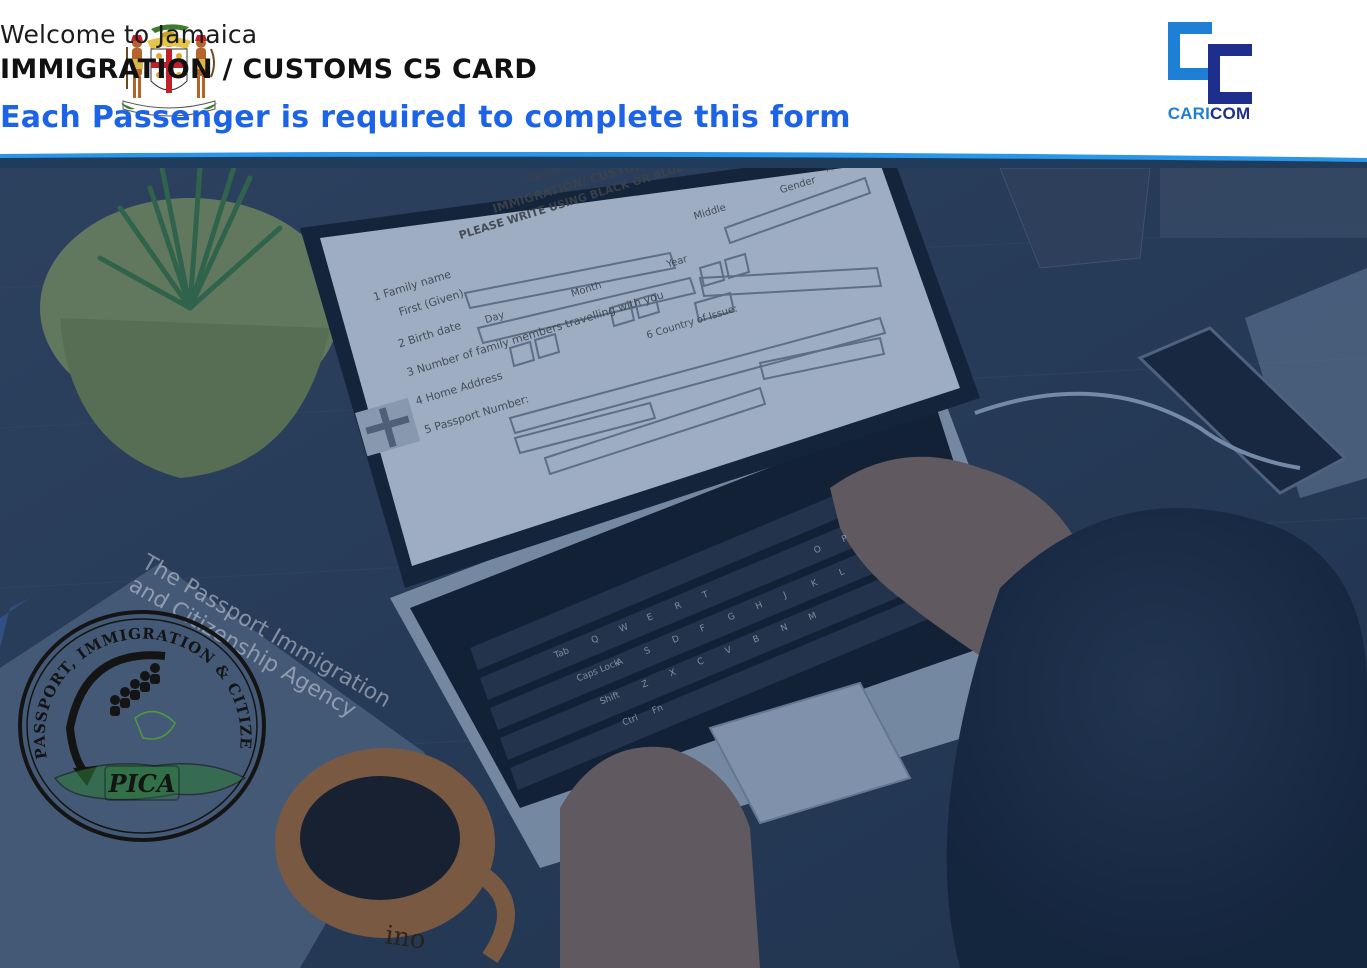 This screenshot has height=968, width=1367. What do you see at coordinates (673, 673) in the screenshot?
I see `key-x: X` at bounding box center [673, 673].